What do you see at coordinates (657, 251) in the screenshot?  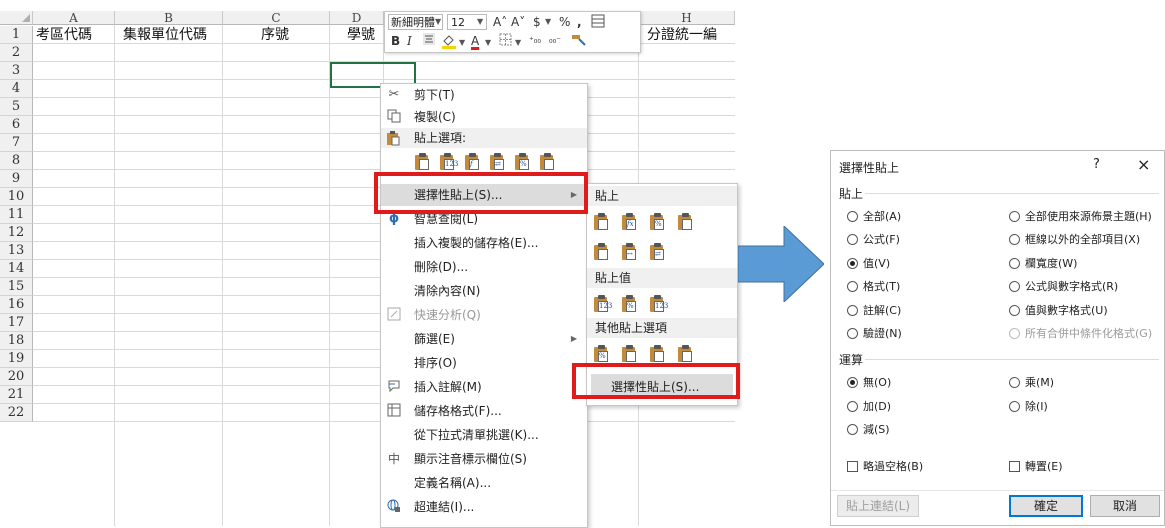 I see `sub-paste-transpose-icon: ⇄` at bounding box center [657, 251].